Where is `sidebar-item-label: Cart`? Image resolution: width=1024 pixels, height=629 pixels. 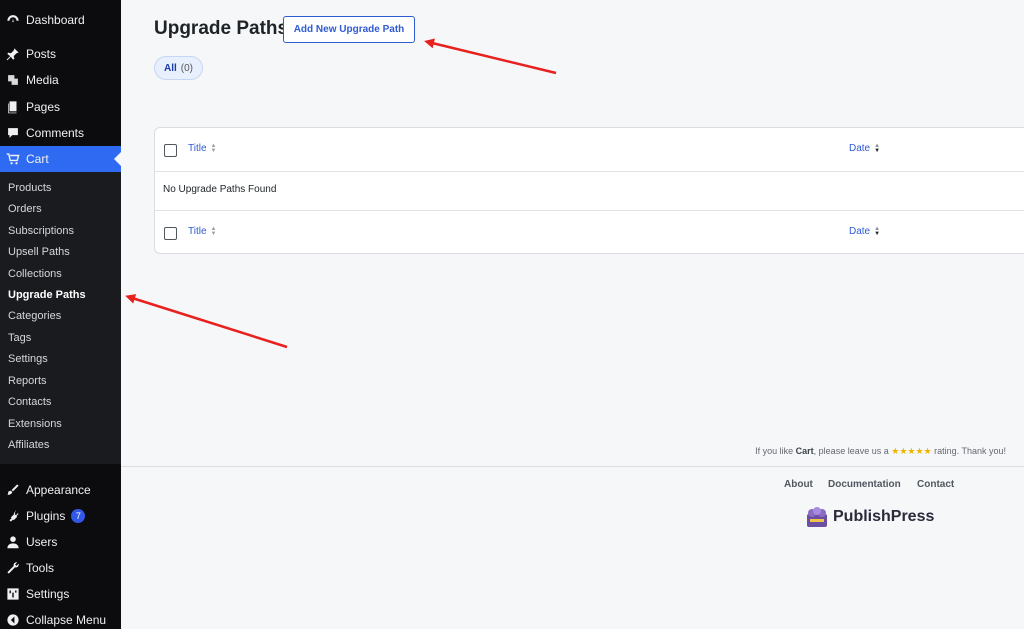
sidebar-item-label: Cart is located at coordinates (37, 159).